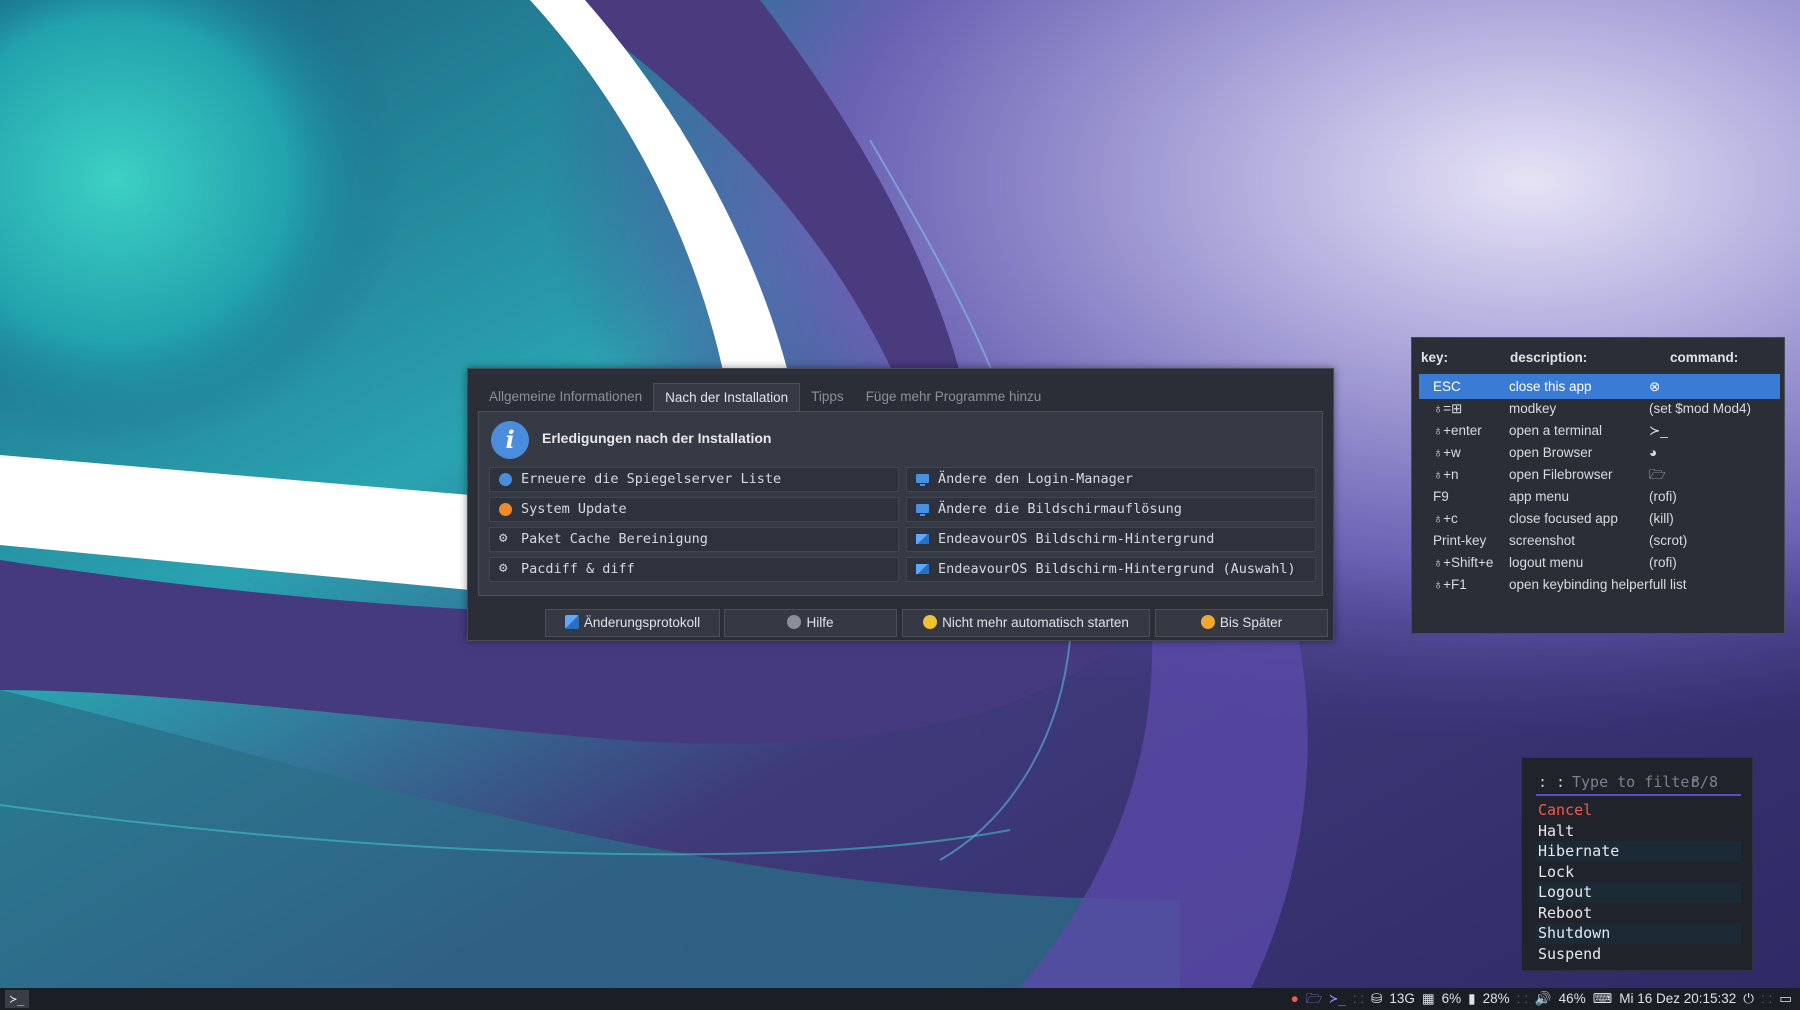 The height and width of the screenshot is (1010, 1800). Describe the element at coordinates (1402, 998) in the screenshot. I see `disk-usage: 13G` at that location.